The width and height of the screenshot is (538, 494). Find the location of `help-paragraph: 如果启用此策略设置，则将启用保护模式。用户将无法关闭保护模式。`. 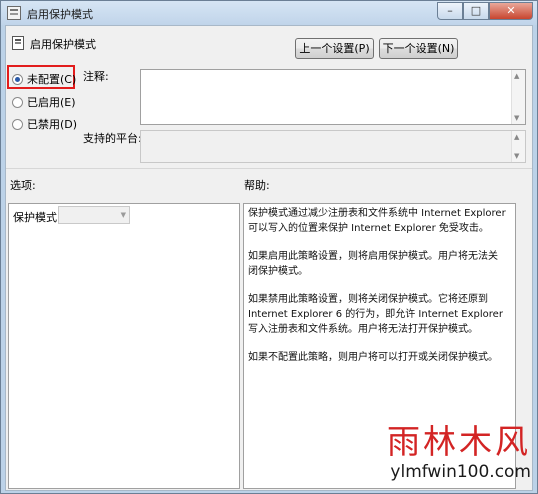

help-paragraph: 如果启用此策略设置，则将启用保护模式。用户将无法关闭保护模式。 is located at coordinates (373, 264).